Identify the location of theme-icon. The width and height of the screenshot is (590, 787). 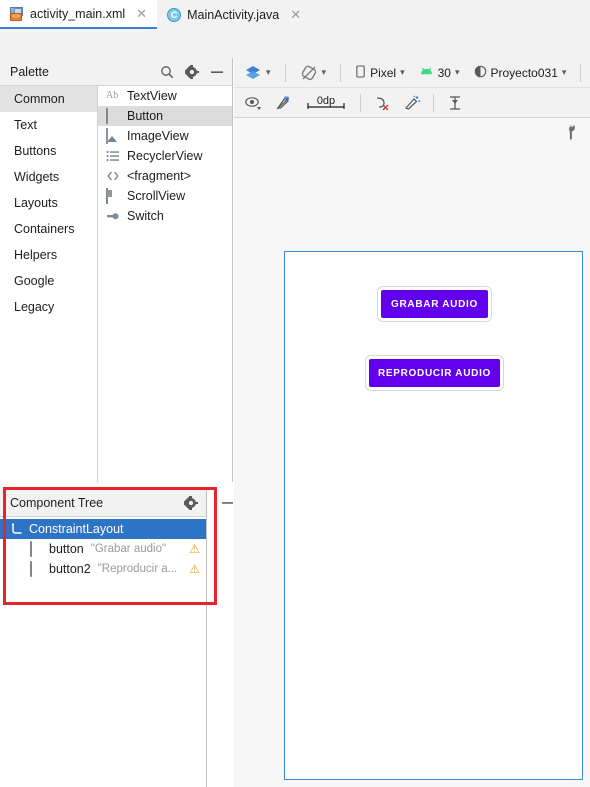
(480, 73).